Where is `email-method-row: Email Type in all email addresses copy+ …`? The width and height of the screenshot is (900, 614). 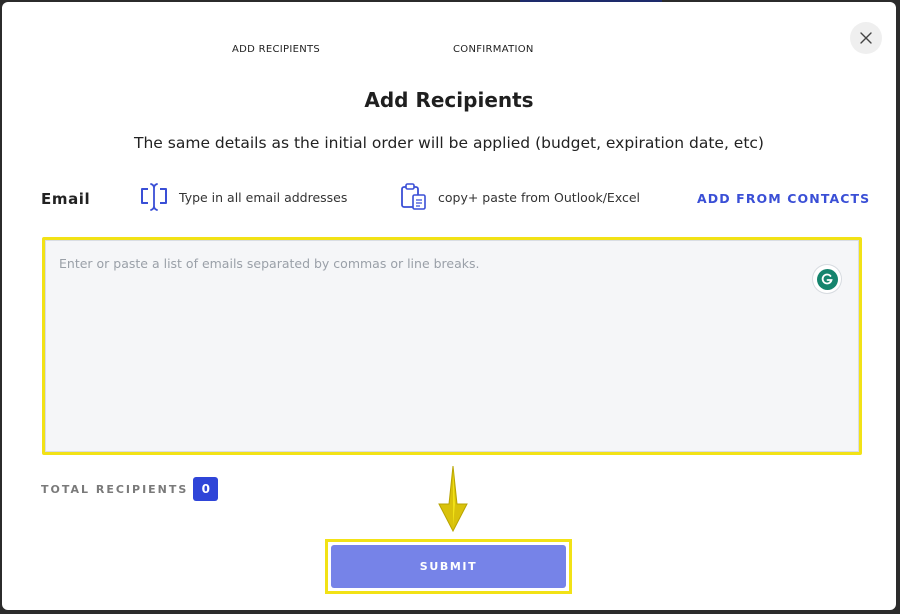 email-method-row: Email Type in all email addresses copy+ … is located at coordinates (449, 199).